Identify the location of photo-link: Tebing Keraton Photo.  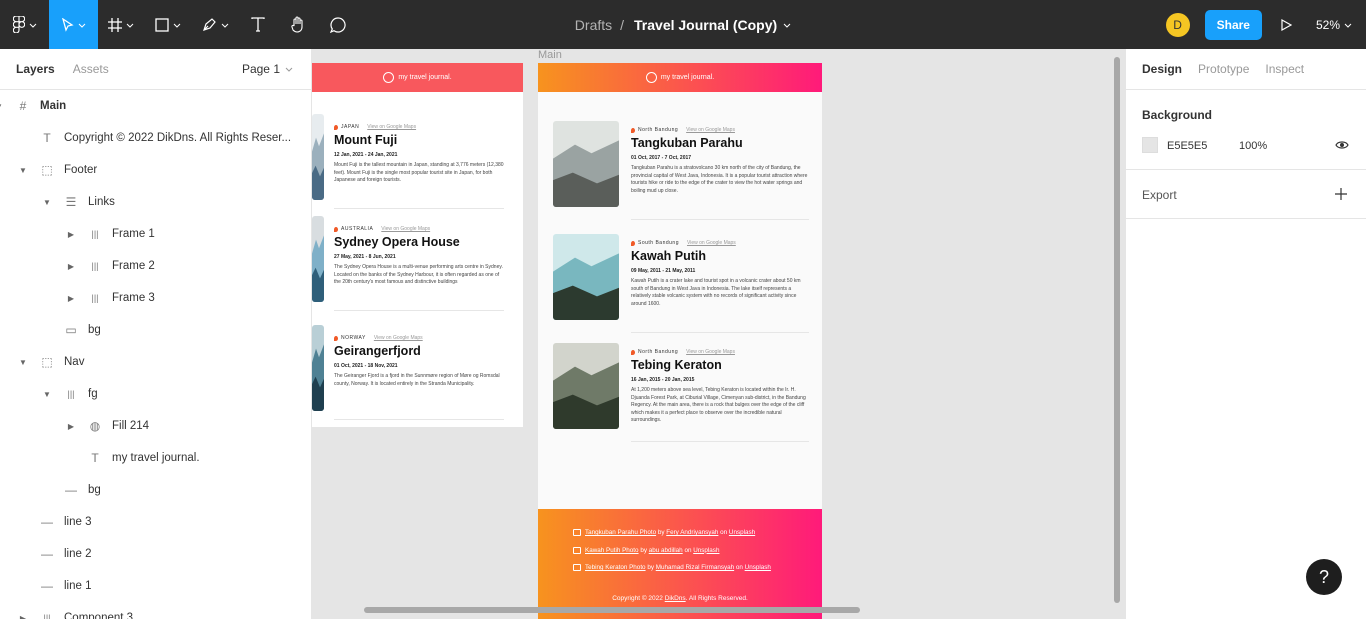
(615, 567).